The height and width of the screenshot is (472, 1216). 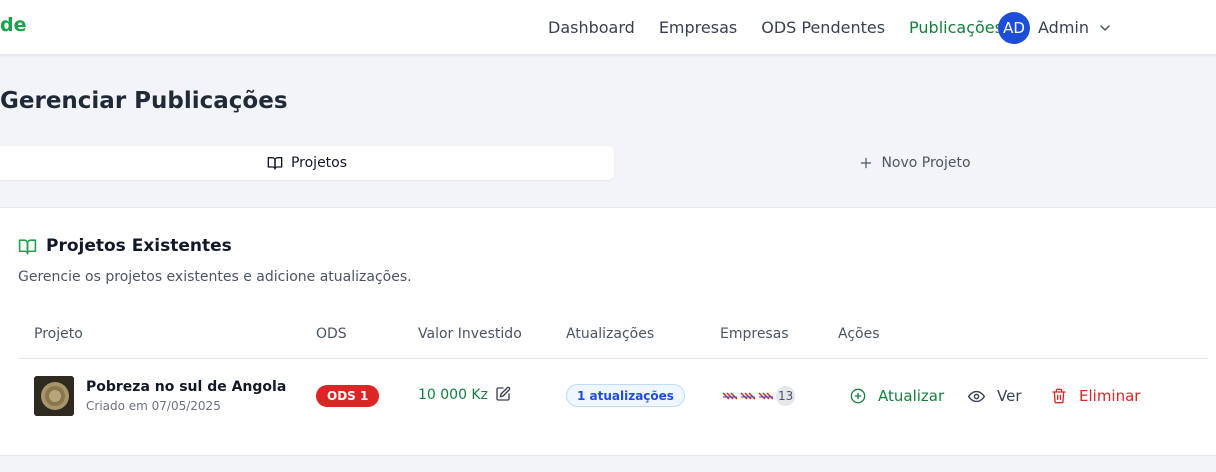 What do you see at coordinates (976, 396) in the screenshot?
I see `eye-icon` at bounding box center [976, 396].